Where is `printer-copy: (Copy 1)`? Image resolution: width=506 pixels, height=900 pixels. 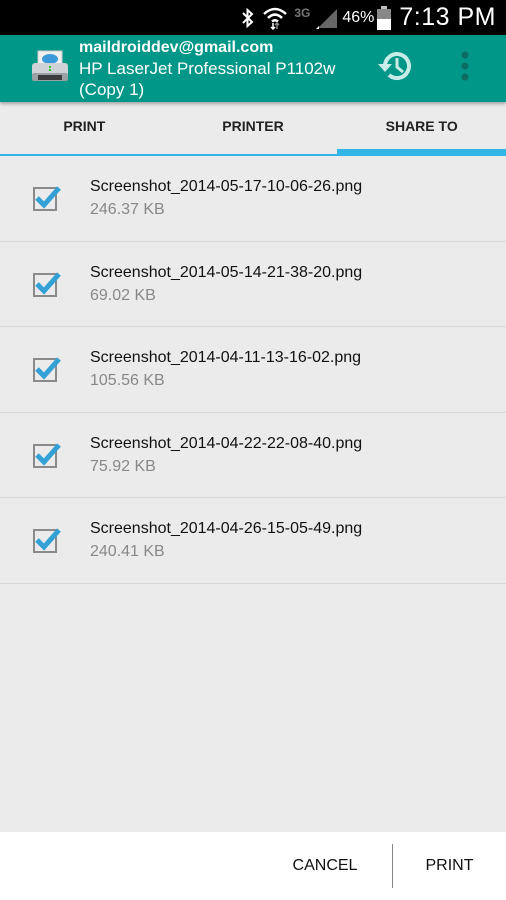
printer-copy: (Copy 1) is located at coordinates (112, 89).